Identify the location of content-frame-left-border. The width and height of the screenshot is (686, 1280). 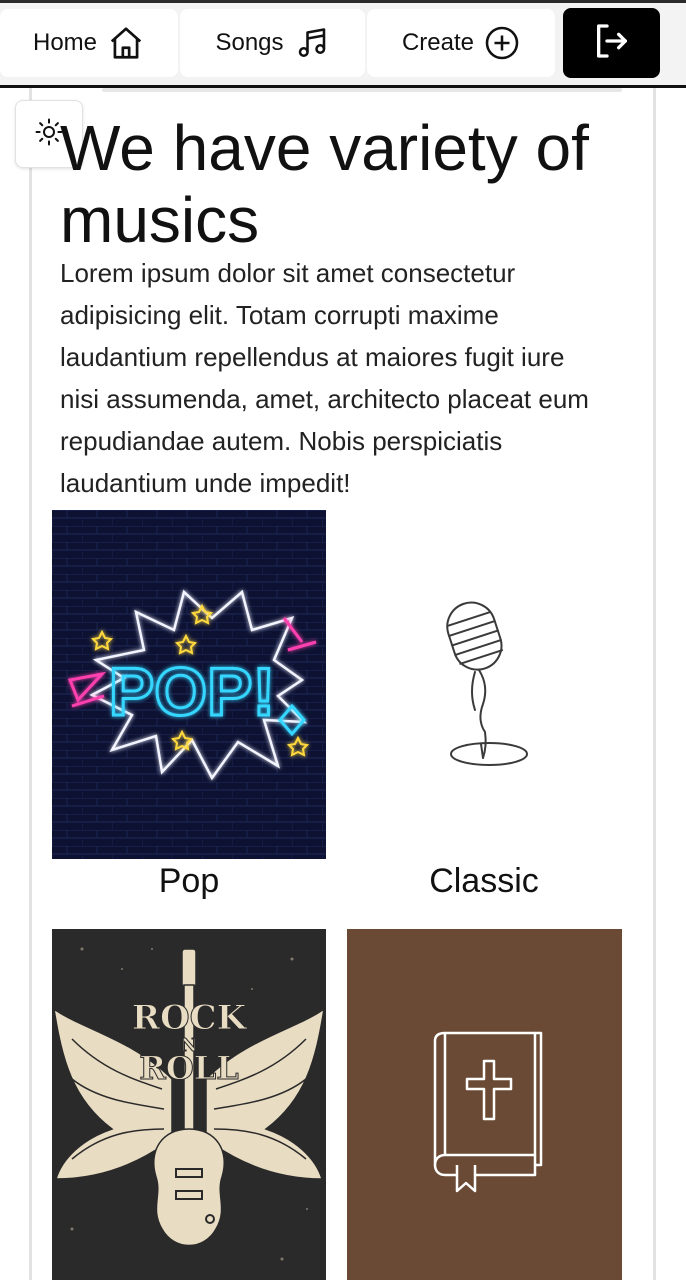
(30, 684).